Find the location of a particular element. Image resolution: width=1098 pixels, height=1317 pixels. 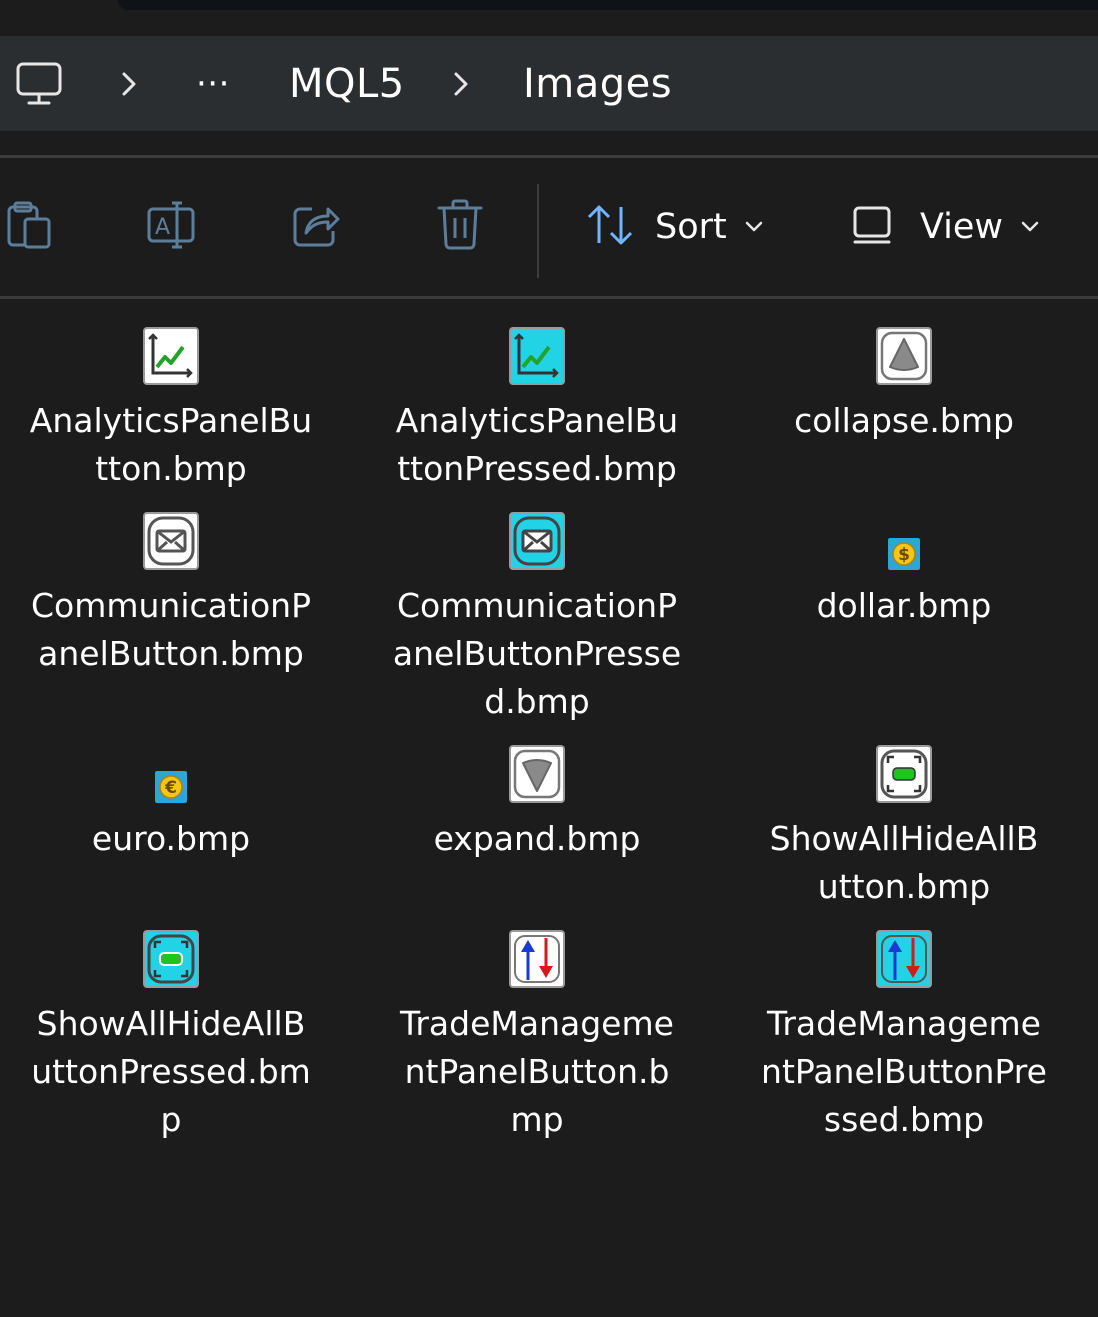

file-item: CommunicationP anelButton.bmp is located at coordinates (171, 622).